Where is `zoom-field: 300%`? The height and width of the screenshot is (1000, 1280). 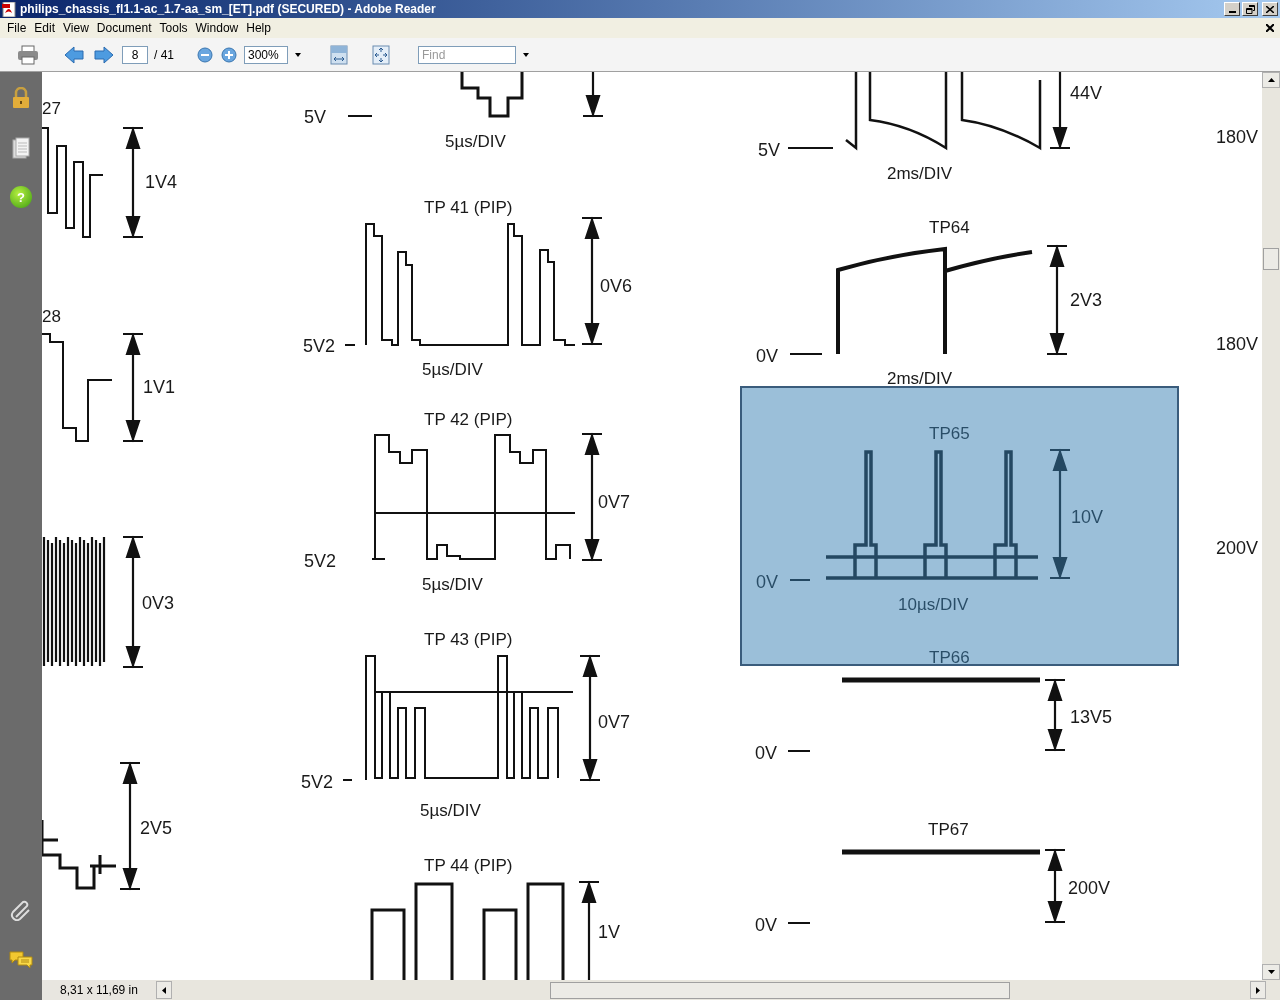
zoom-field: 300% is located at coordinates (266, 54).